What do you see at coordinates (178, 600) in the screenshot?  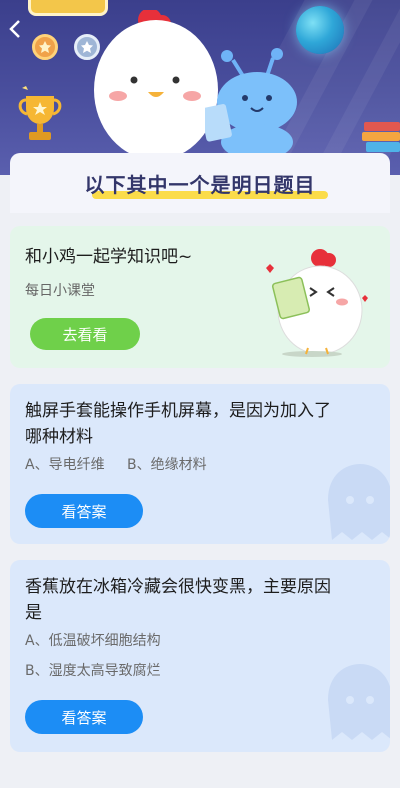 I see `question-text: 香蕉放在冰箱冷藏会很快变黑，主要原因是` at bounding box center [178, 600].